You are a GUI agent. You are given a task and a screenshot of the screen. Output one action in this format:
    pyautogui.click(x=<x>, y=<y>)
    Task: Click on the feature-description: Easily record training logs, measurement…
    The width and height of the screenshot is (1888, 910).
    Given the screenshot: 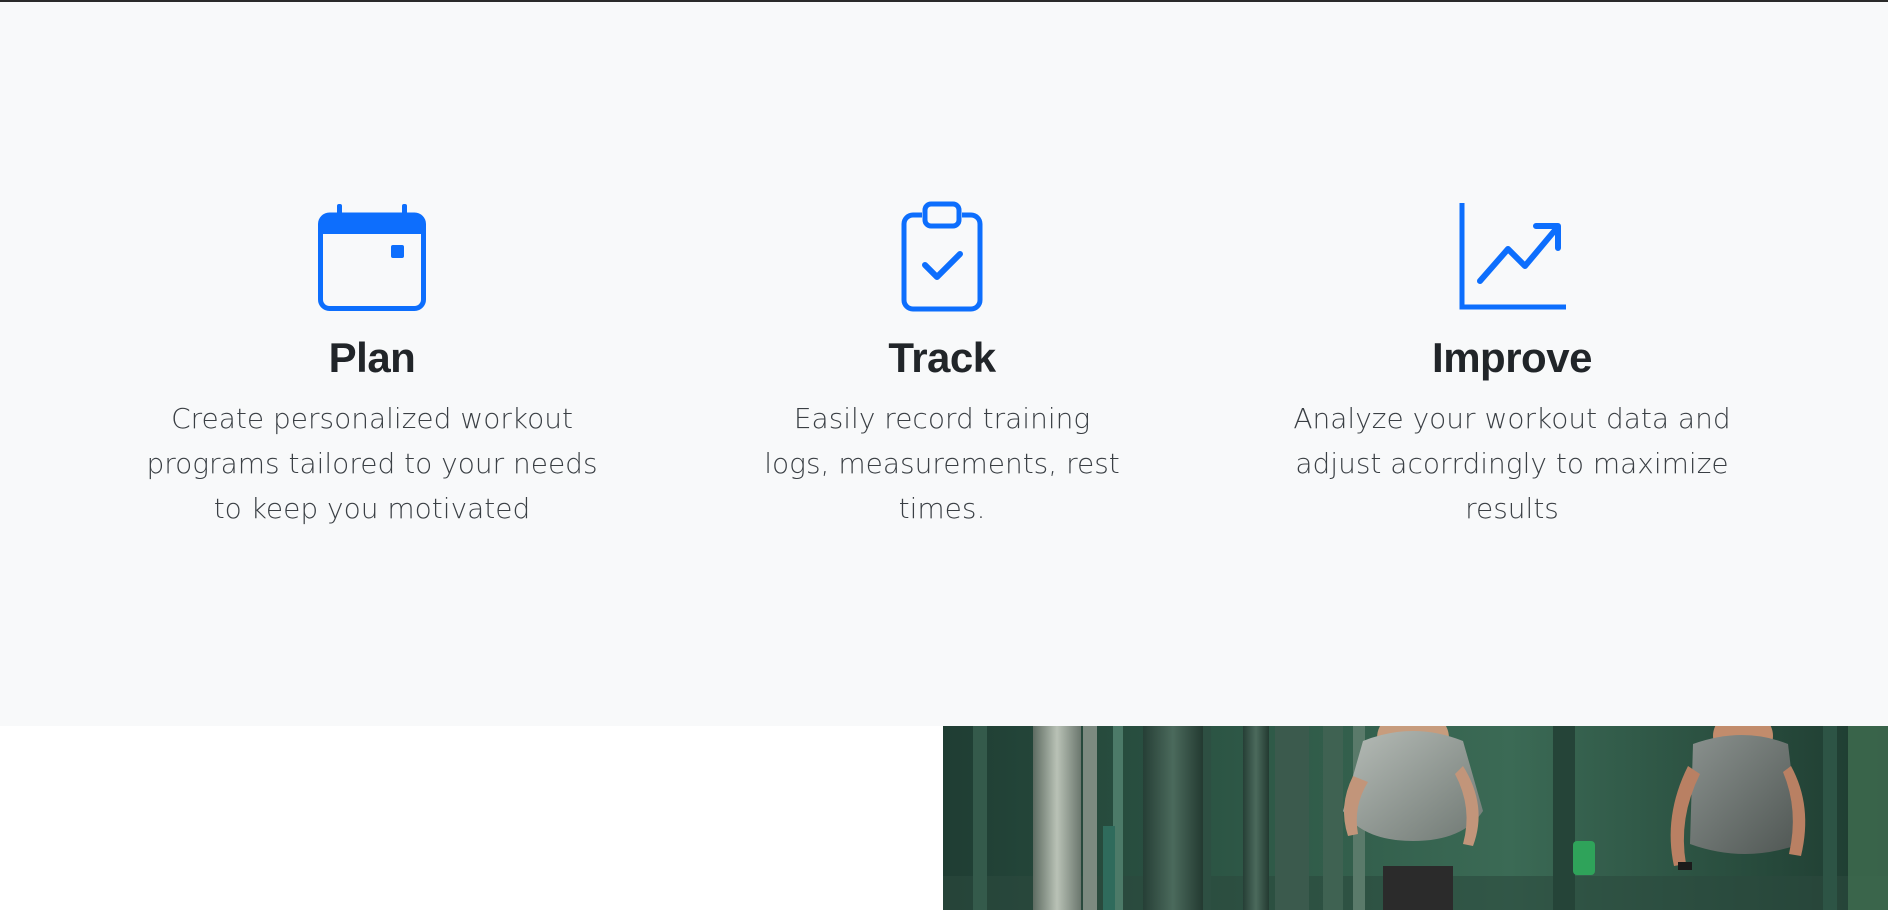 What is the action you would take?
    pyautogui.click(x=942, y=463)
    